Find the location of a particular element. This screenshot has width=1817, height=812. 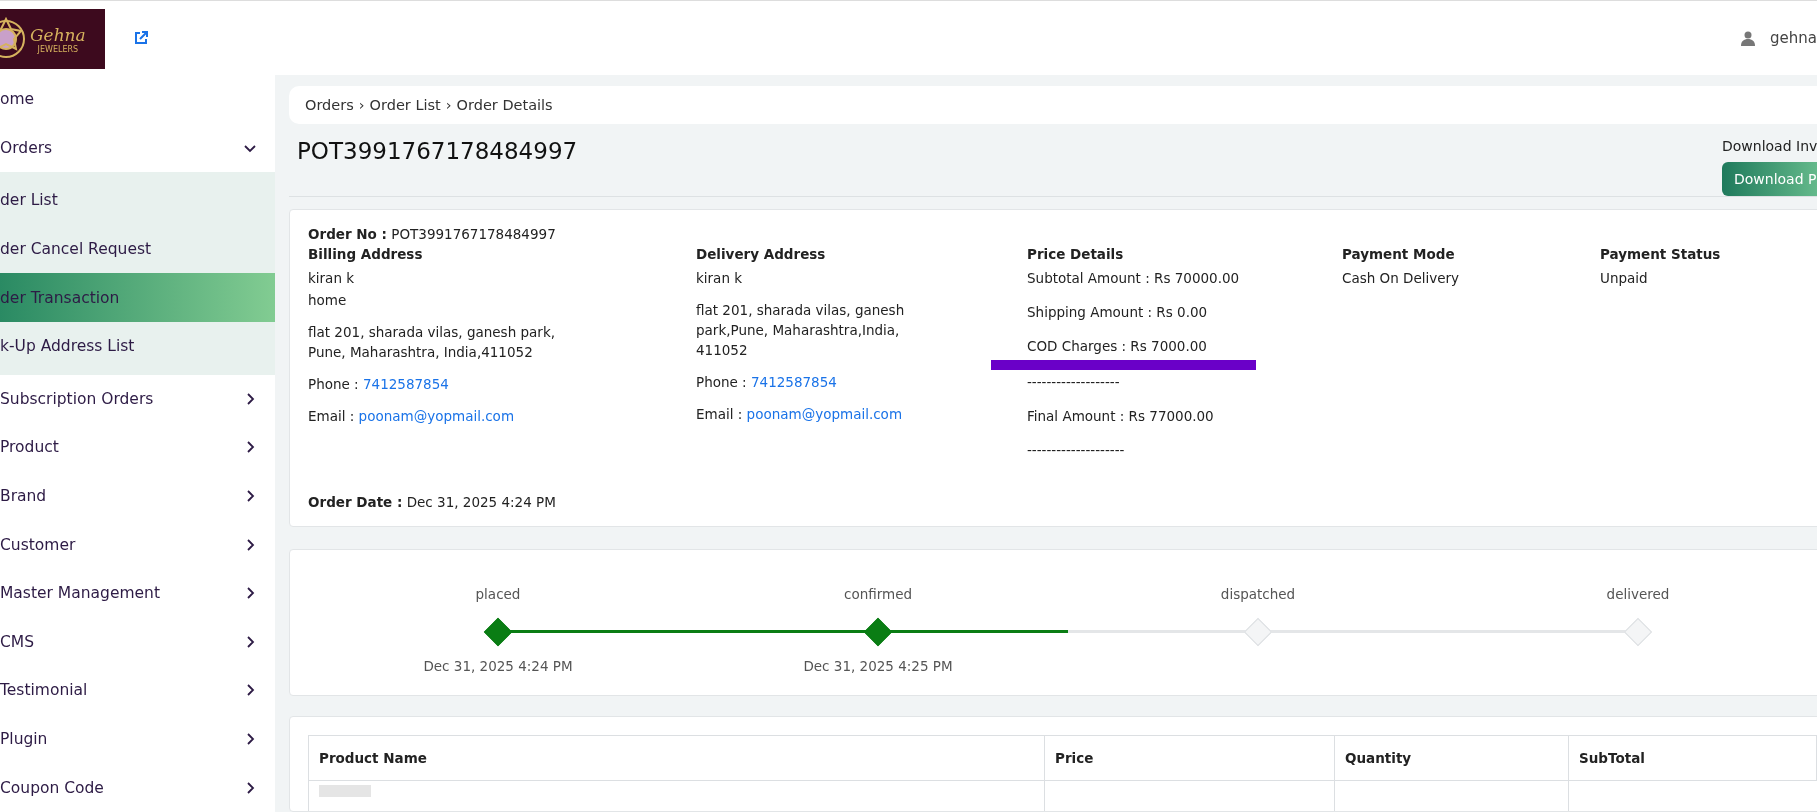

address-text: flat 201, sharada vilas, ganesh park, Pune, Maharashtra, India,411052 is located at coordinates (432, 342).